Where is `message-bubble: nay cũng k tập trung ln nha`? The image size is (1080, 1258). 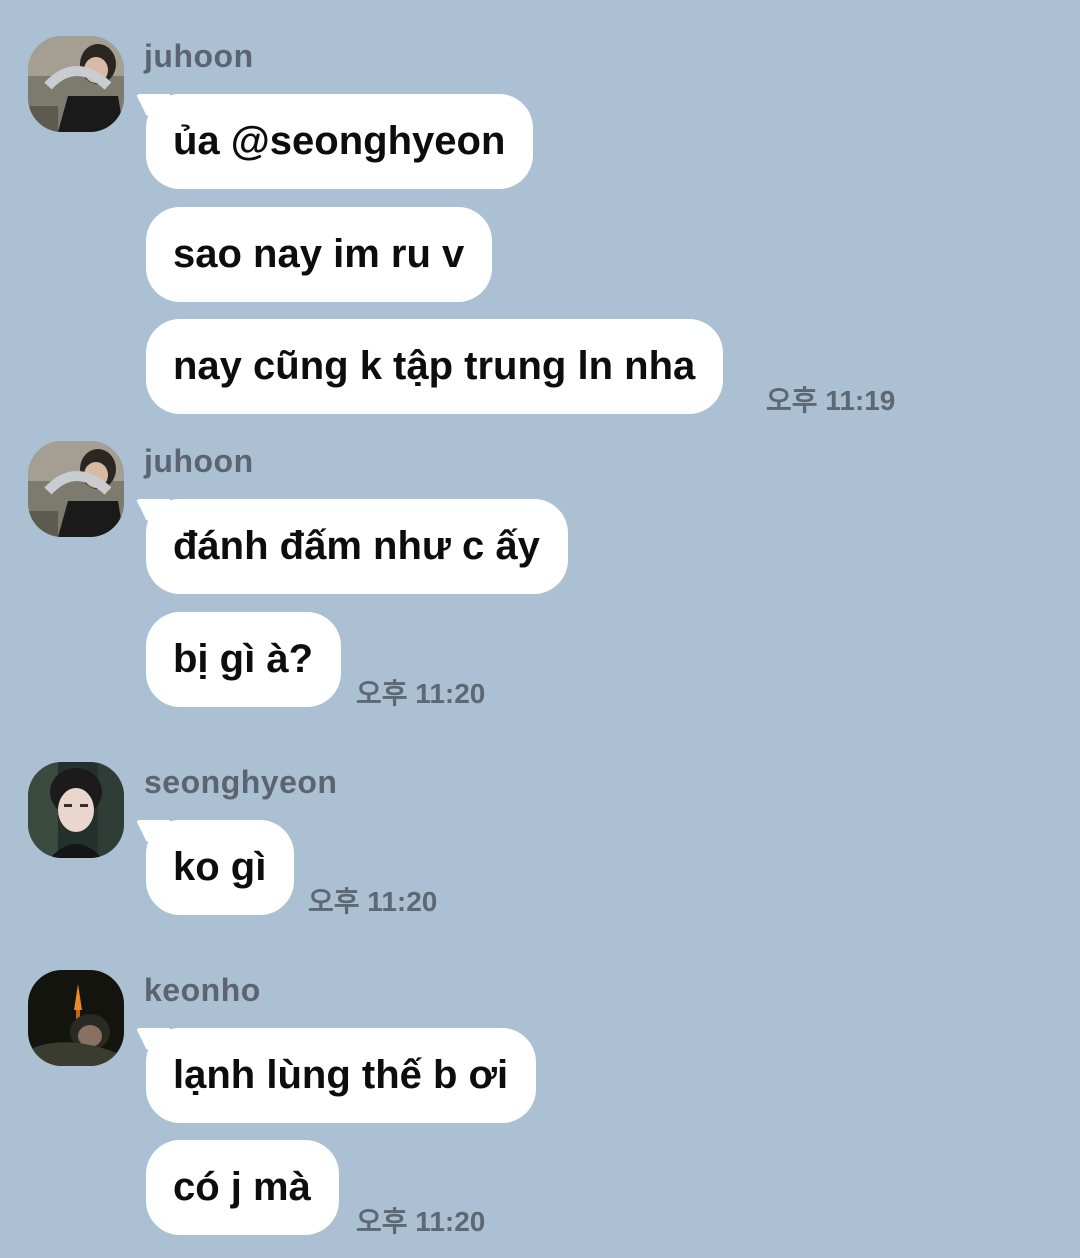
message-bubble: nay cũng k tập trung ln nha is located at coordinates (435, 366).